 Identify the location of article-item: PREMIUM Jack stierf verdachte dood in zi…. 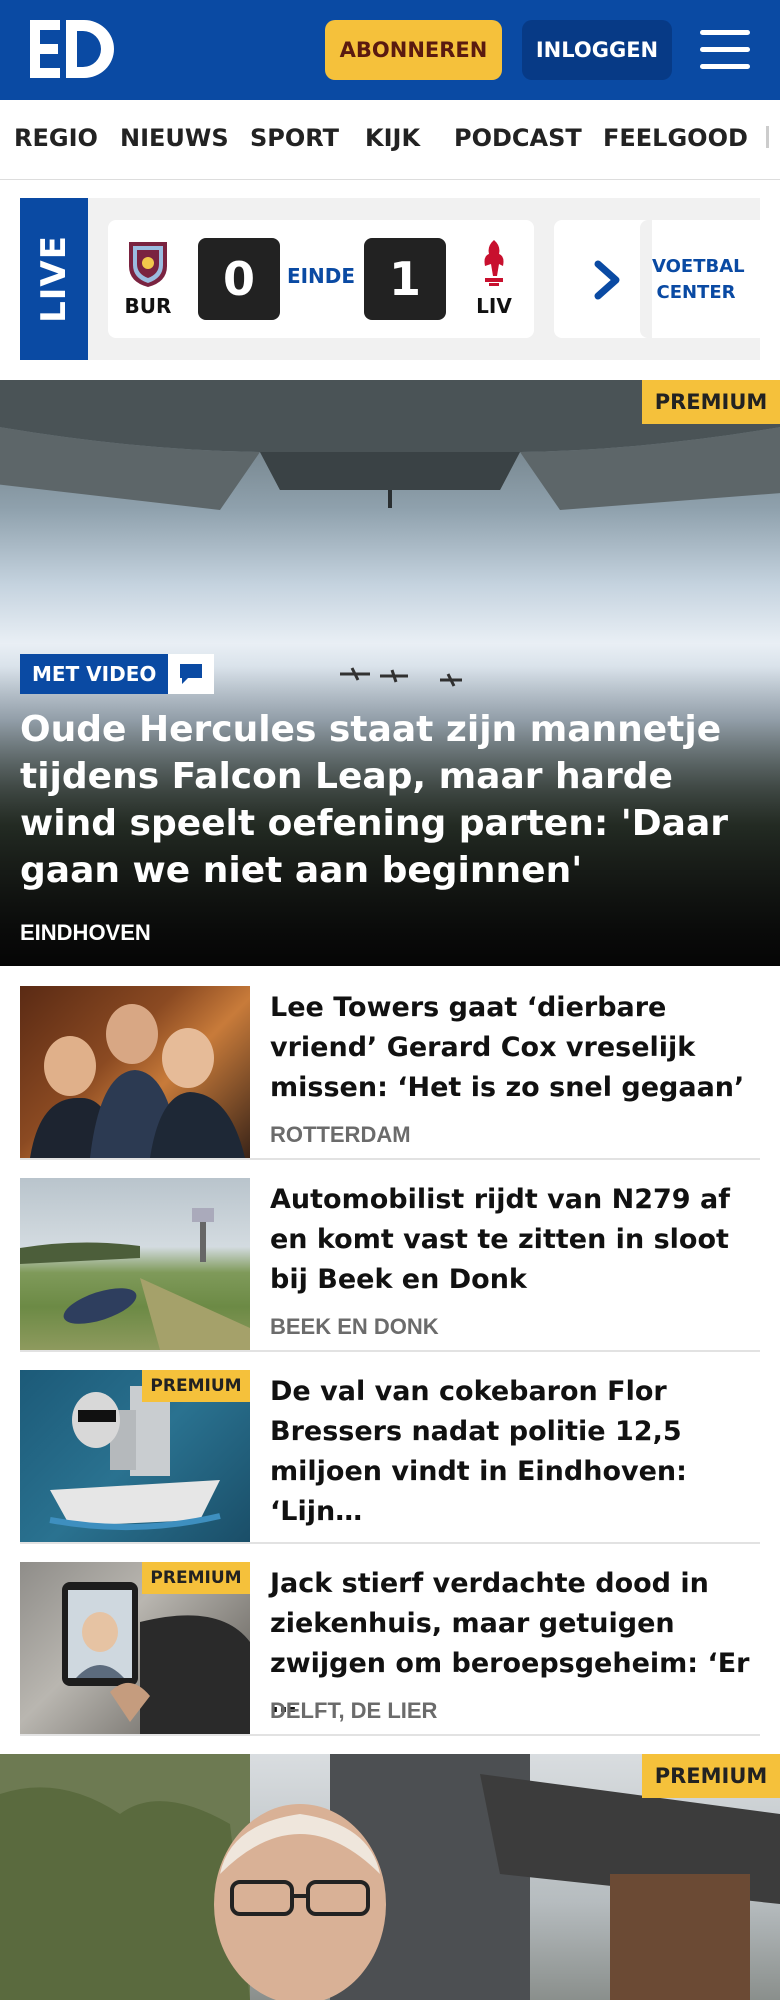
(390, 1649).